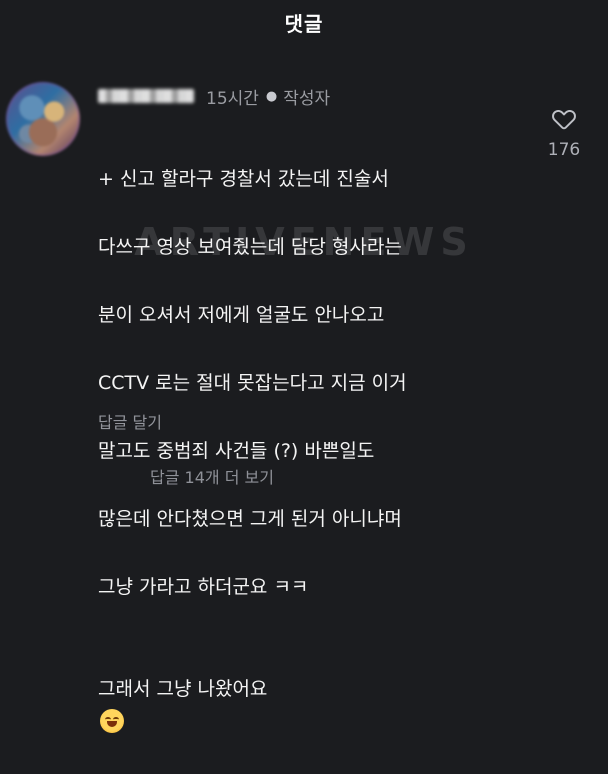 This screenshot has height=774, width=608. Describe the element at coordinates (313, 689) in the screenshot. I see `comment-line-last: 그래서 그냥 나왔어요` at that location.